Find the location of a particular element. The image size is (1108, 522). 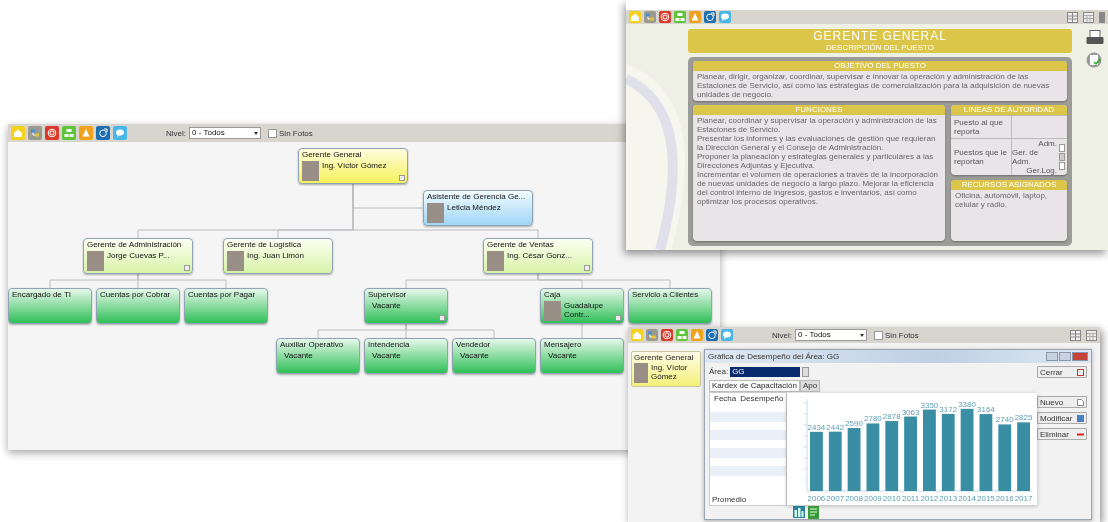

org-node: Asistente de Gerencia Ge... Leticia Méndez is located at coordinates (478, 208).